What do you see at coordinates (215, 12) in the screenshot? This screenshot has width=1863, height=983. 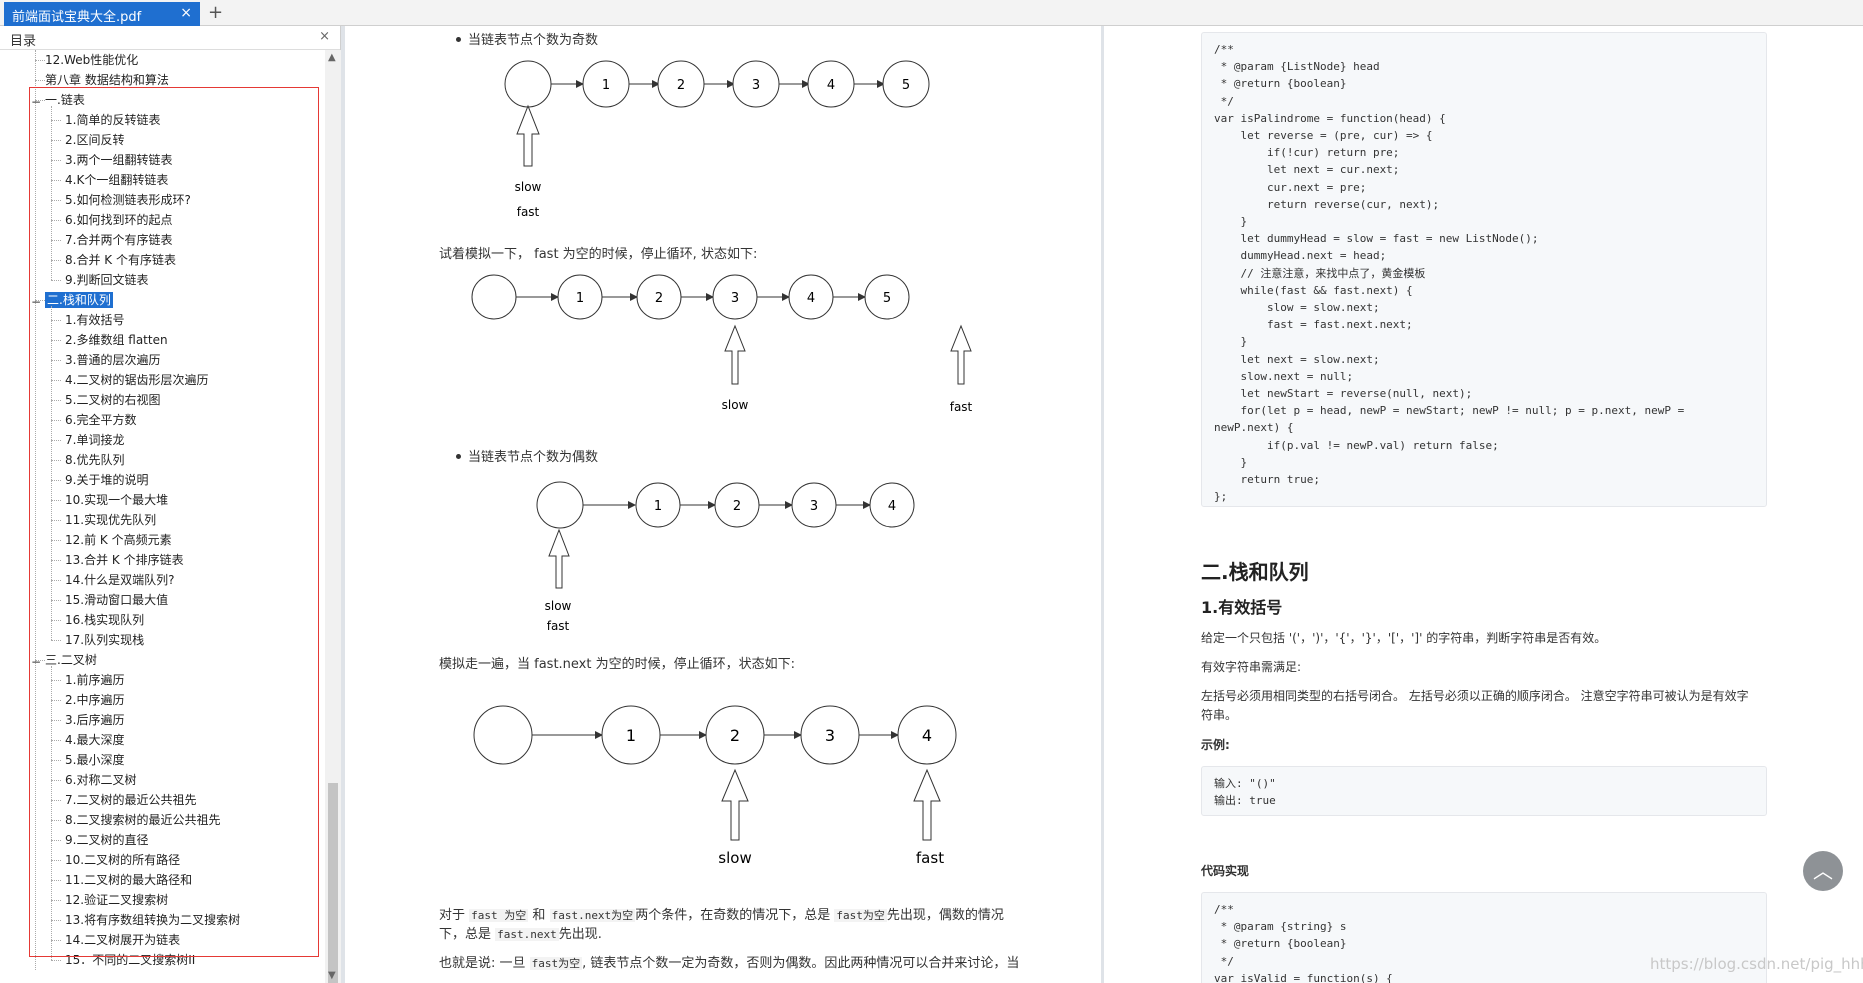 I see `new-tab-button: +` at bounding box center [215, 12].